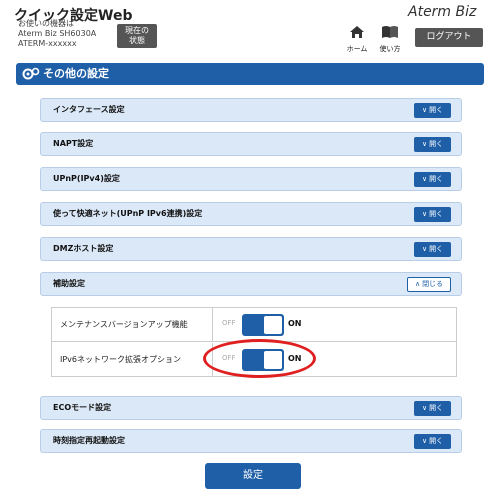  Describe the element at coordinates (76, 73) in the screenshot. I see `page-title: その他の設定` at that location.